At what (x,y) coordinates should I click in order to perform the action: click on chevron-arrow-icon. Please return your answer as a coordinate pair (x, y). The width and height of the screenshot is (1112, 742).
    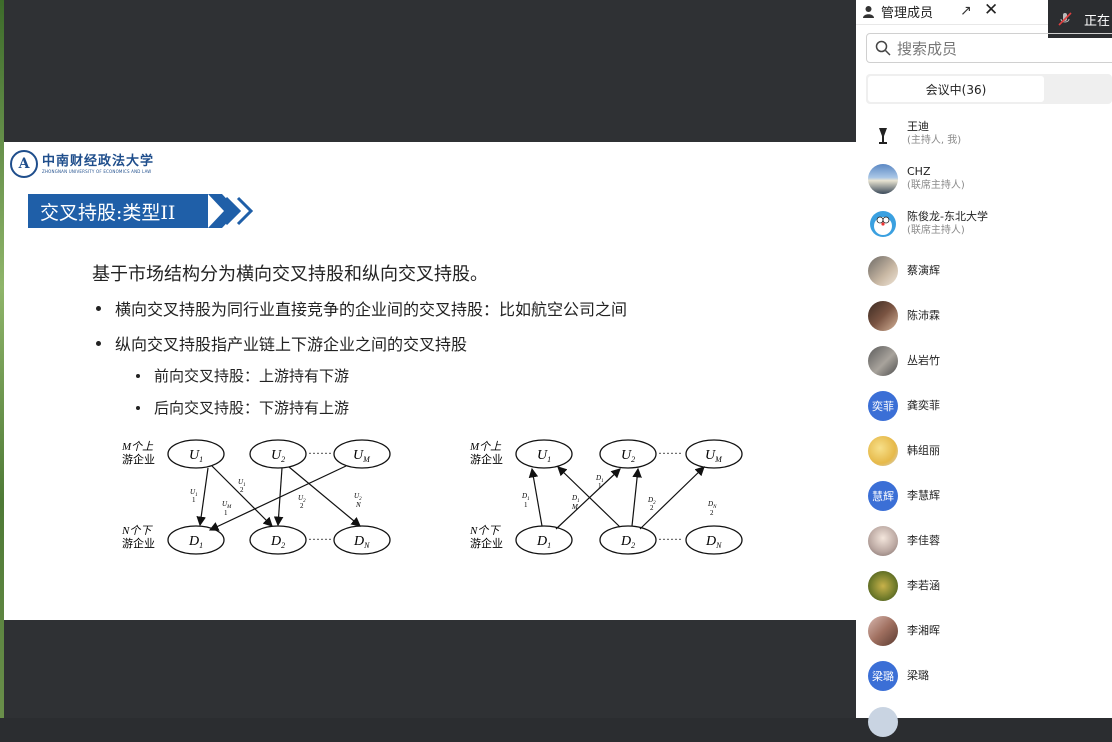
    Looking at the image, I should click on (231, 211).